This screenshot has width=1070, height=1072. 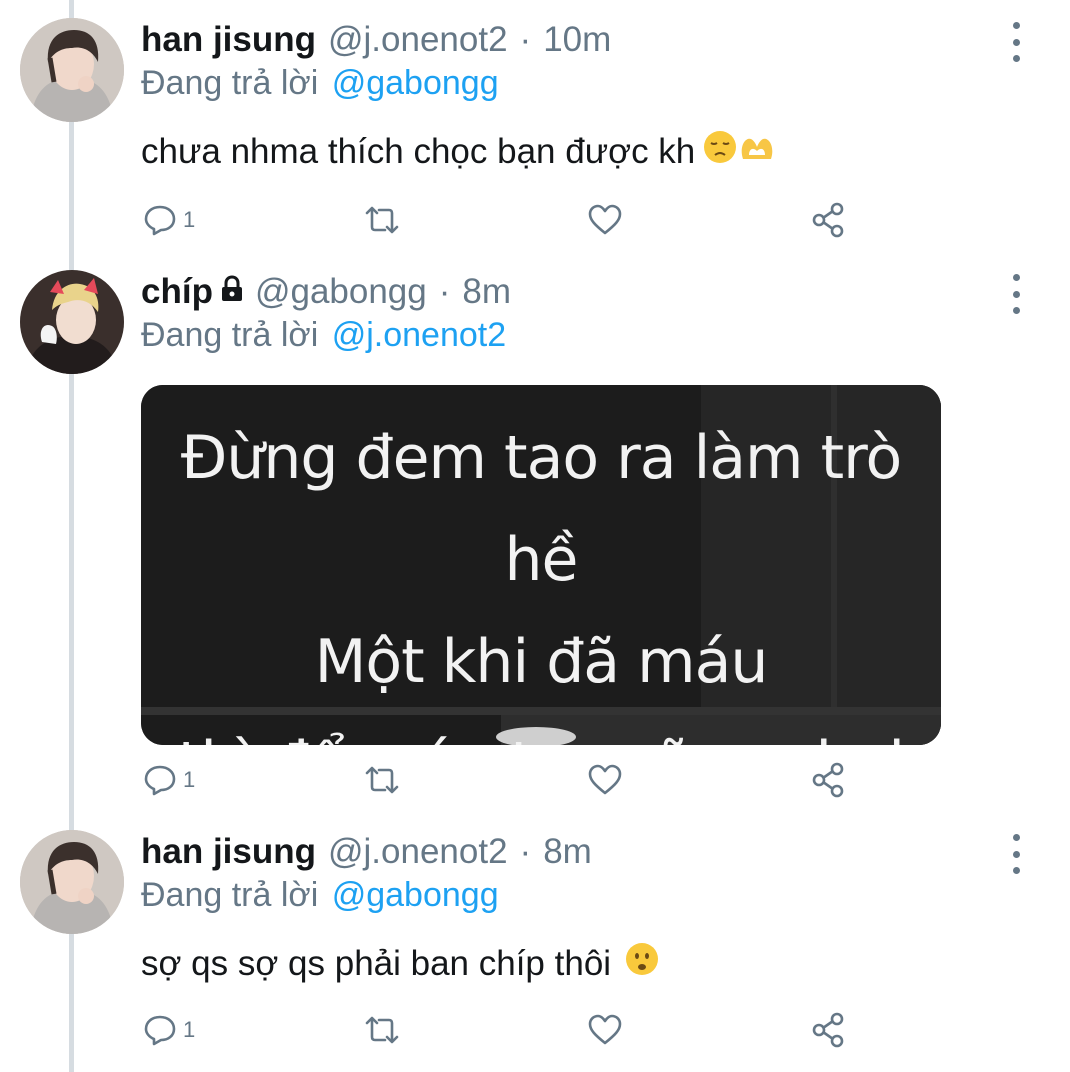 I want to click on lock-icon, so click(x=232, y=292).